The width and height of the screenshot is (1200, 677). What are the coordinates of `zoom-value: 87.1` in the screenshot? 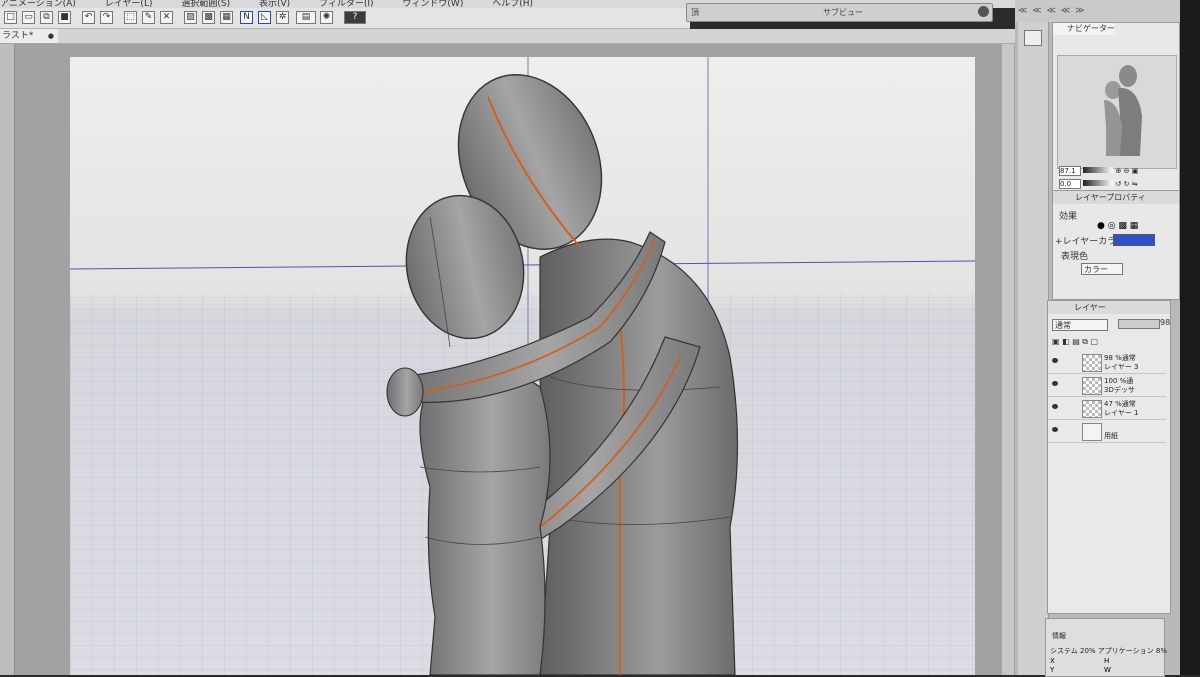 It's located at (1070, 171).